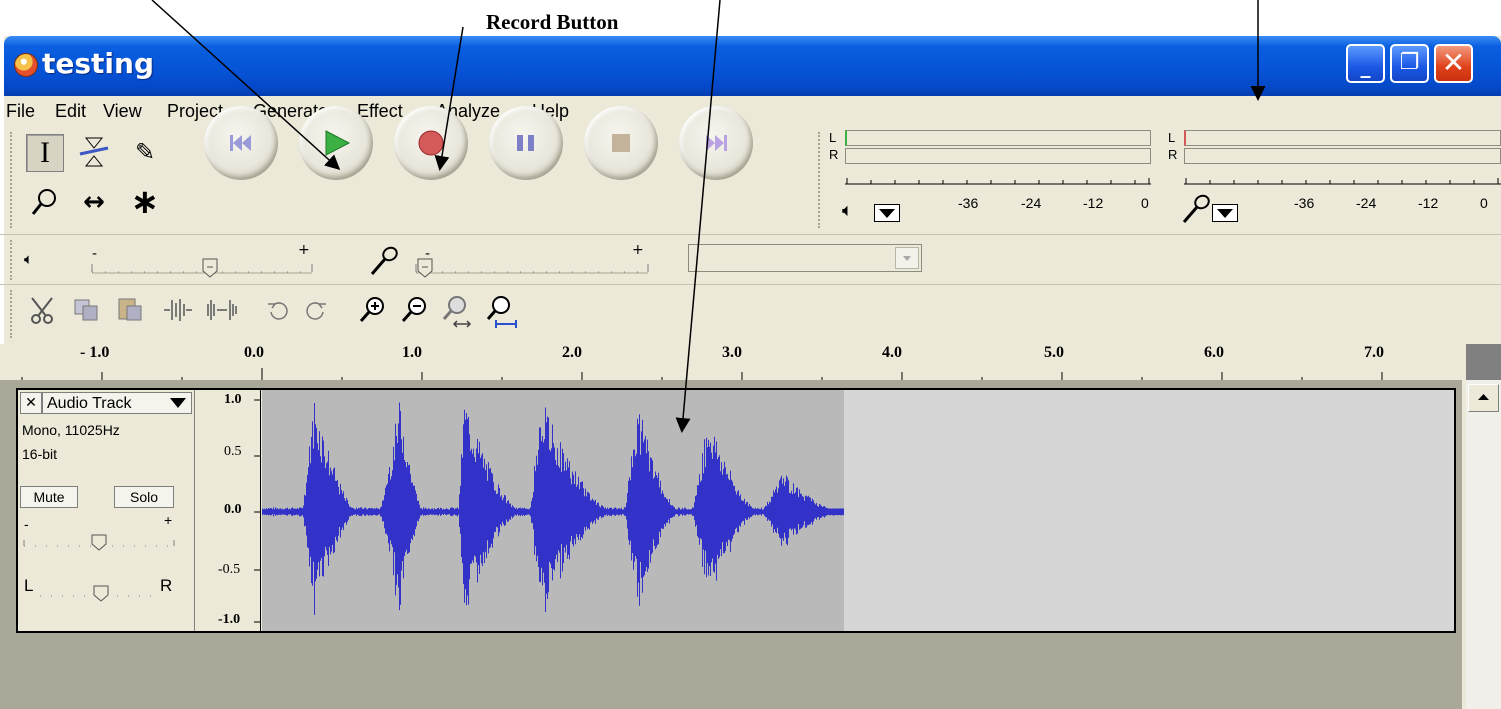 The height and width of the screenshot is (709, 1501). Describe the element at coordinates (233, 399) in the screenshot. I see `scale-label: 1.0` at that location.